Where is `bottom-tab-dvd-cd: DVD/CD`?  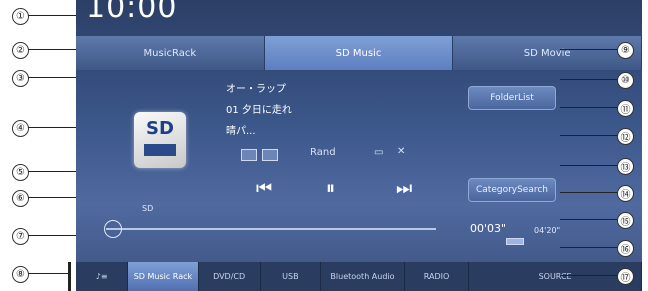 bottom-tab-dvd-cd: DVD/CD is located at coordinates (230, 276).